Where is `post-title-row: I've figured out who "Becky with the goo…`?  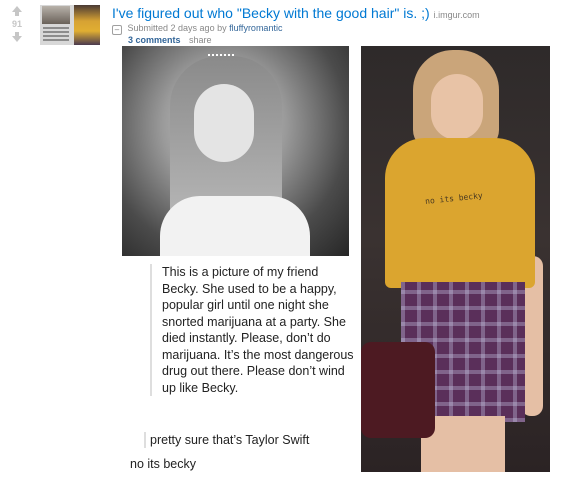
post-title-row: I've figured out who "Becky with the goo… is located at coordinates (296, 13).